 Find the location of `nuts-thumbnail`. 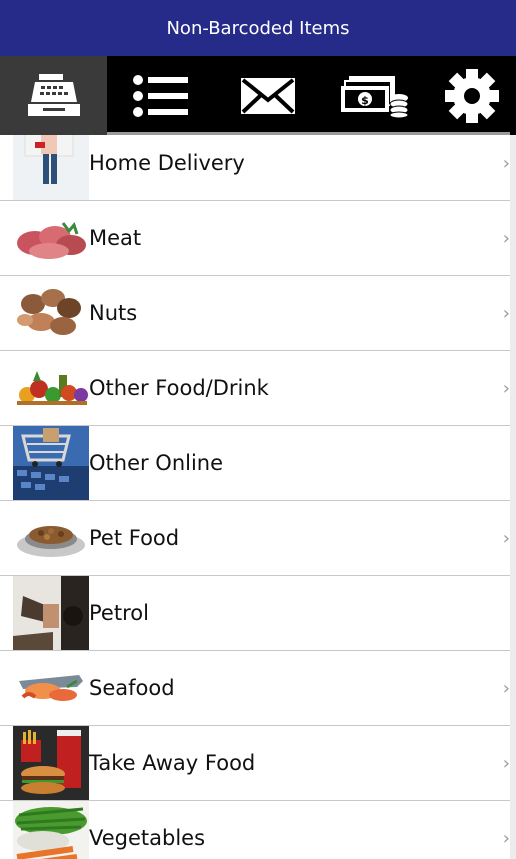

nuts-thumbnail is located at coordinates (51, 313).